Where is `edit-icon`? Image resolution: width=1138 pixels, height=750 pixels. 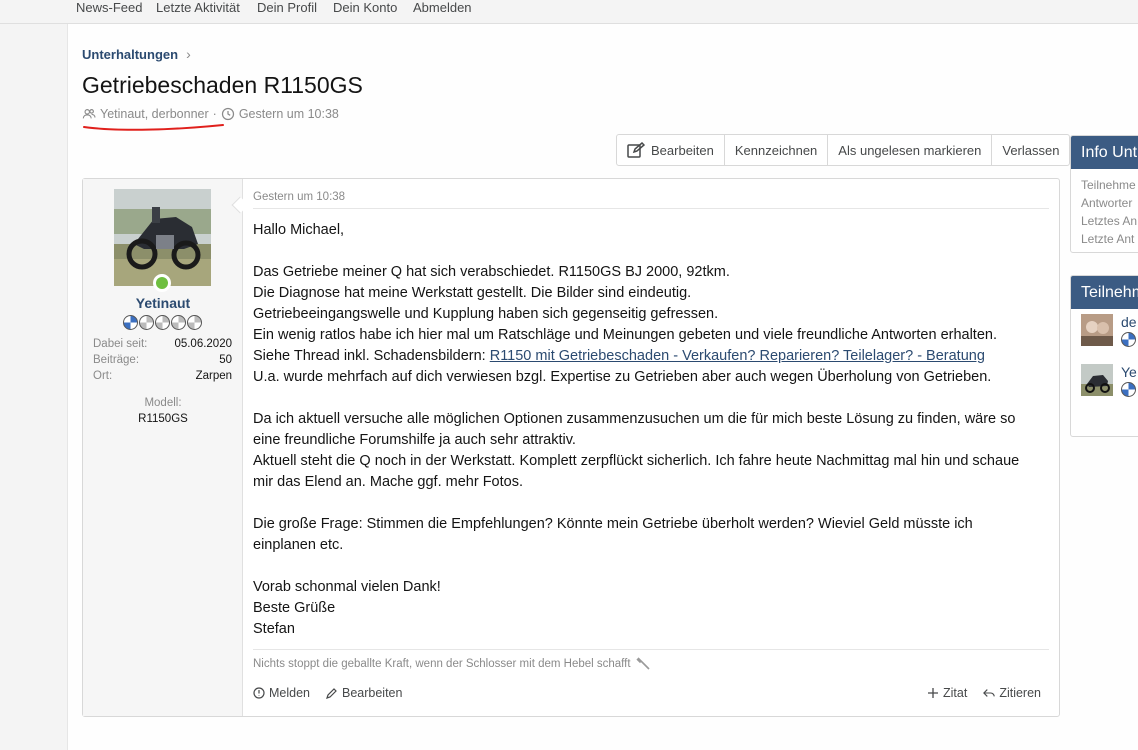
edit-icon is located at coordinates (636, 150).